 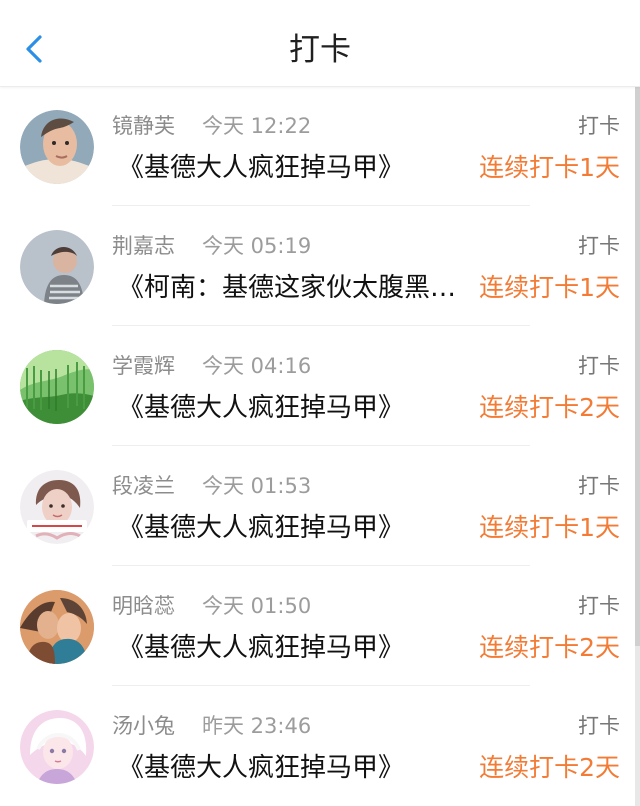 I want to click on check-in-time: 今天 12:22, so click(x=257, y=126).